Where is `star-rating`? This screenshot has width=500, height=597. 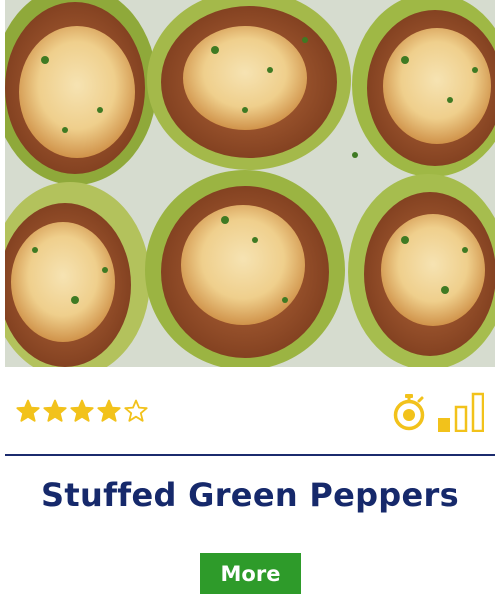 star-rating is located at coordinates (82, 411).